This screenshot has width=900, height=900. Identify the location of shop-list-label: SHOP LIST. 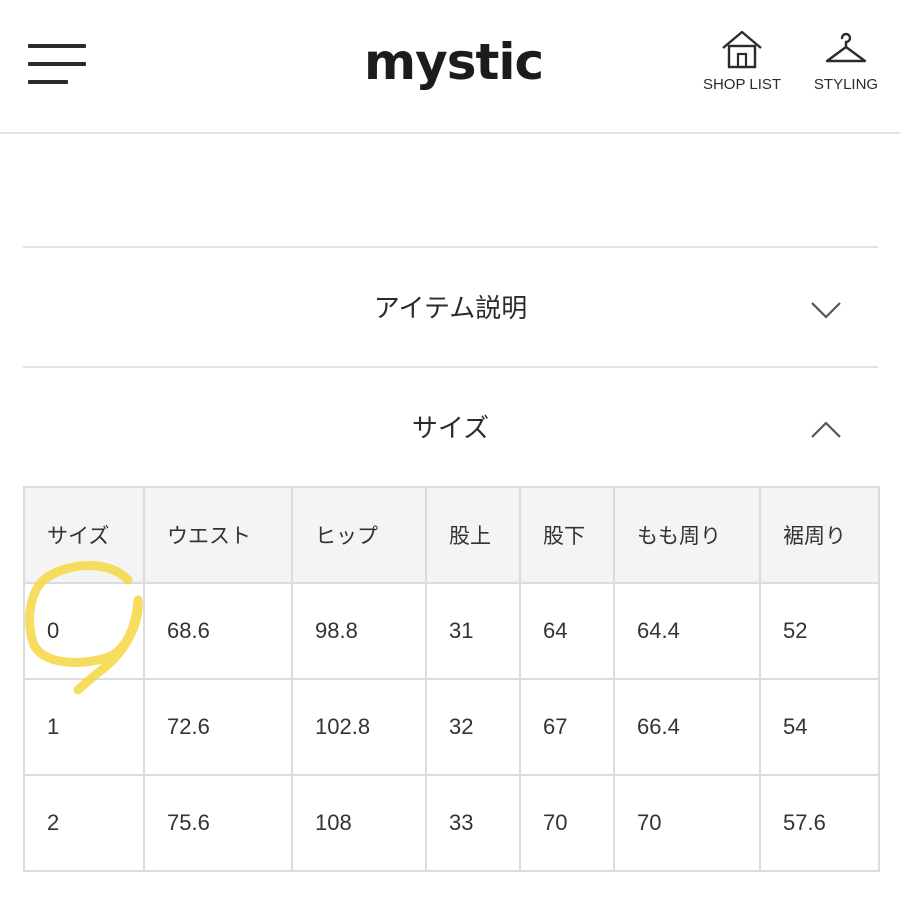
(742, 84).